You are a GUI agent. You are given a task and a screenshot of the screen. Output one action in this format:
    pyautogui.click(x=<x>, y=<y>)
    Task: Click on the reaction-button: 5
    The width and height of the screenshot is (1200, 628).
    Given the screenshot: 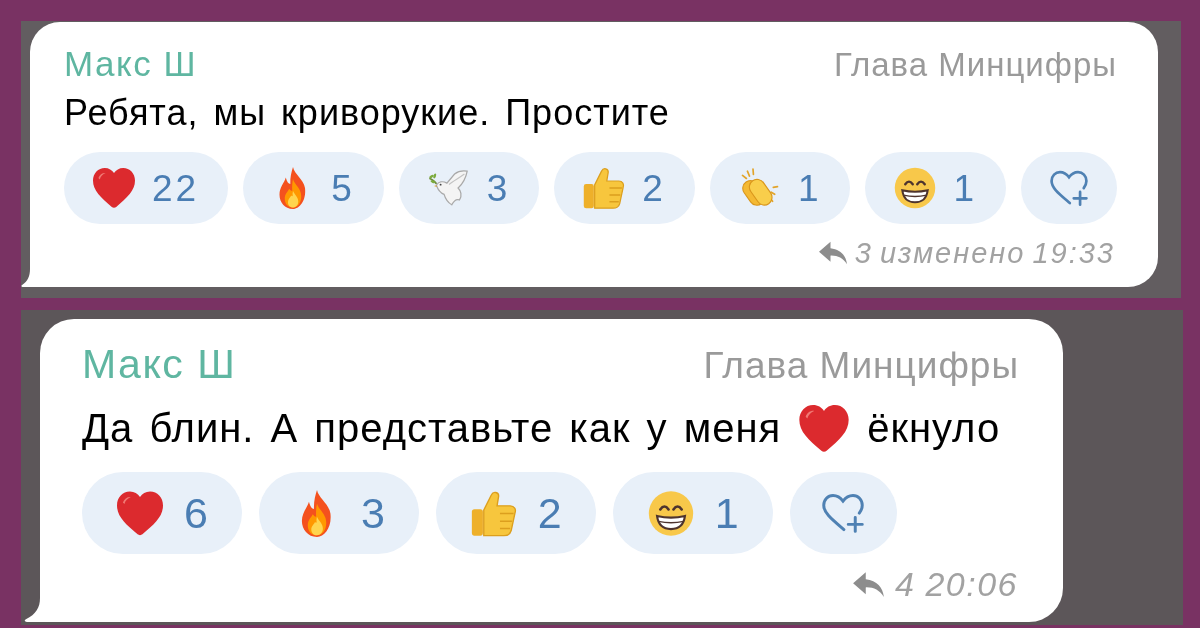 What is the action you would take?
    pyautogui.click(x=313, y=188)
    